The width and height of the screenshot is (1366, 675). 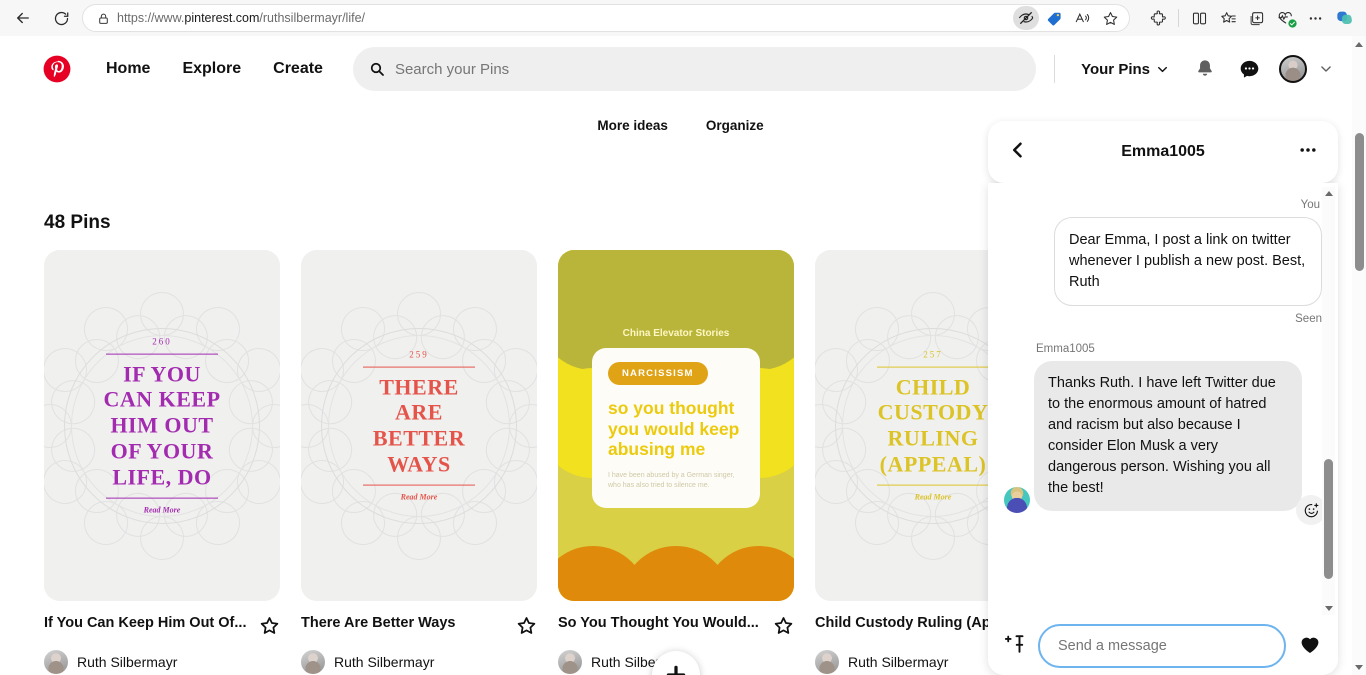 I want to click on heart-icon, so click(x=1310, y=646).